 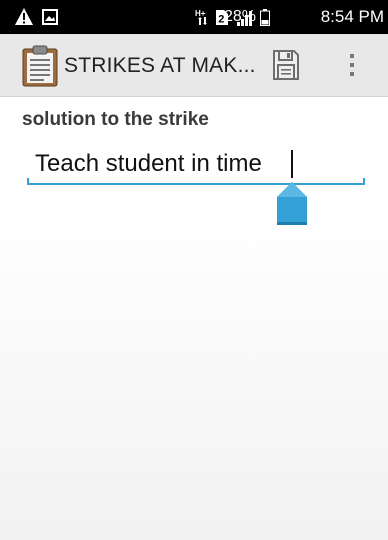 What do you see at coordinates (239, 16) in the screenshot?
I see `battery-percent: 28%` at bounding box center [239, 16].